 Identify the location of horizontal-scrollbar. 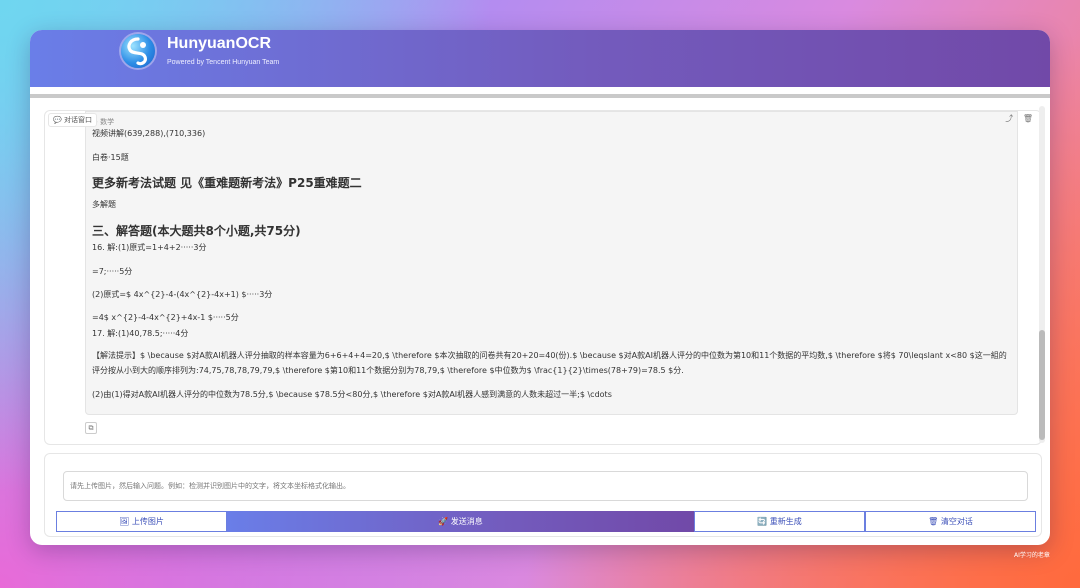
(540, 96).